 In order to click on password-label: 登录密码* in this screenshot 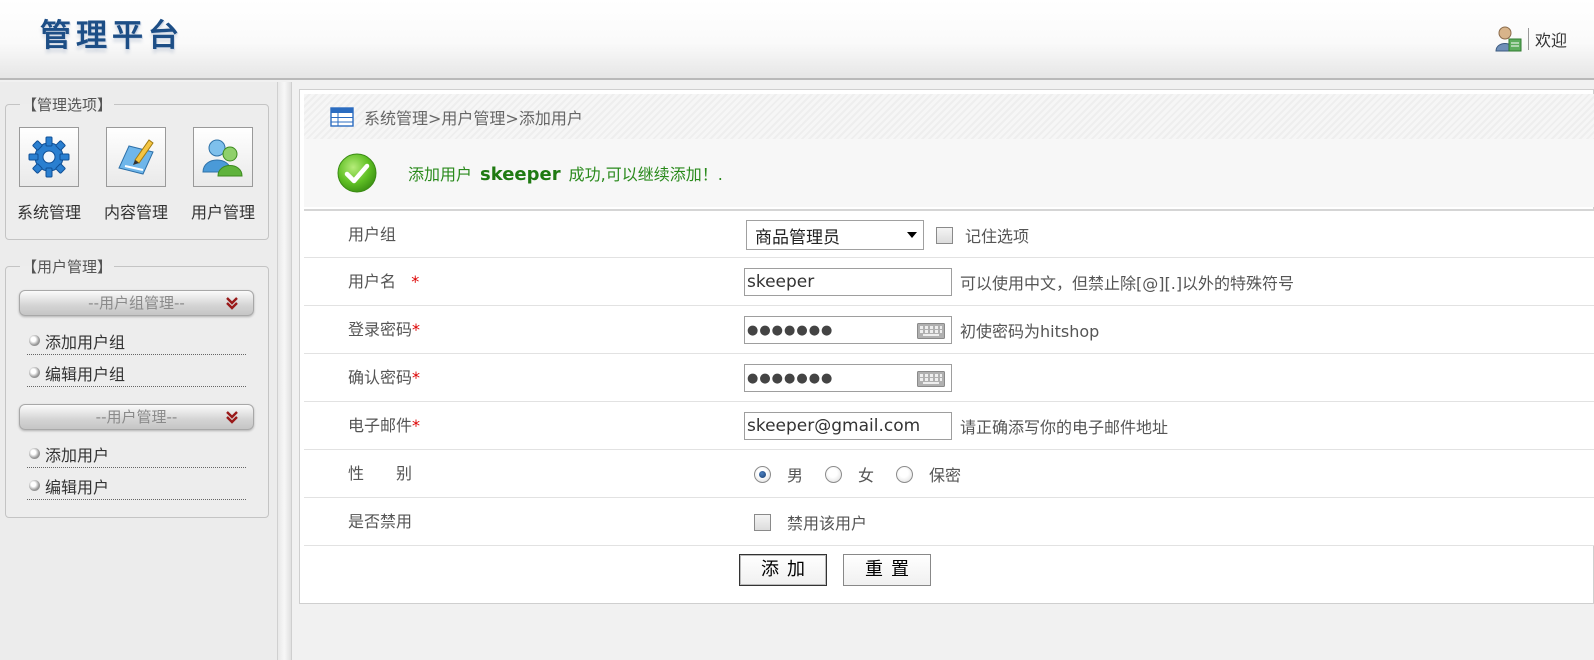, I will do `click(384, 330)`.